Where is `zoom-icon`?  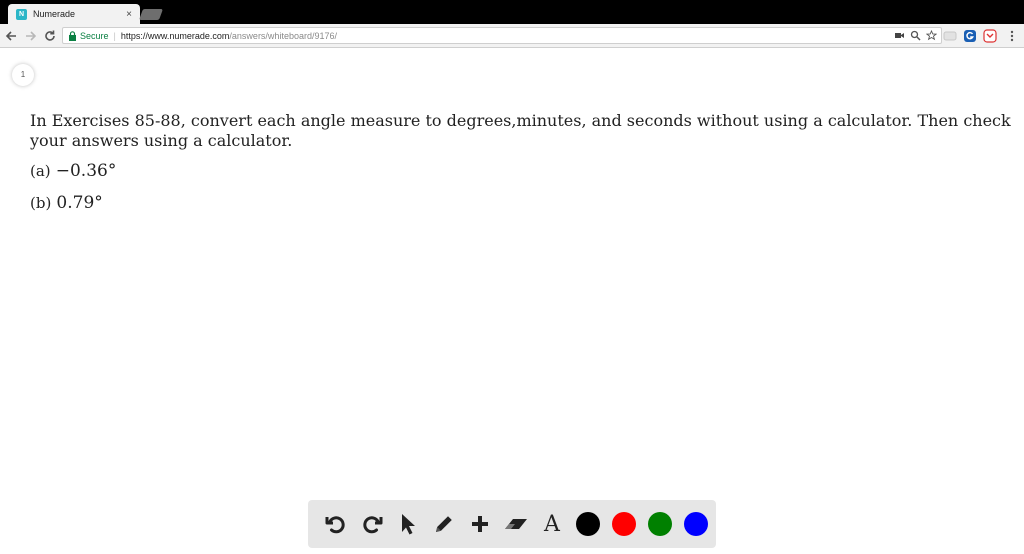
zoom-icon is located at coordinates (915, 35).